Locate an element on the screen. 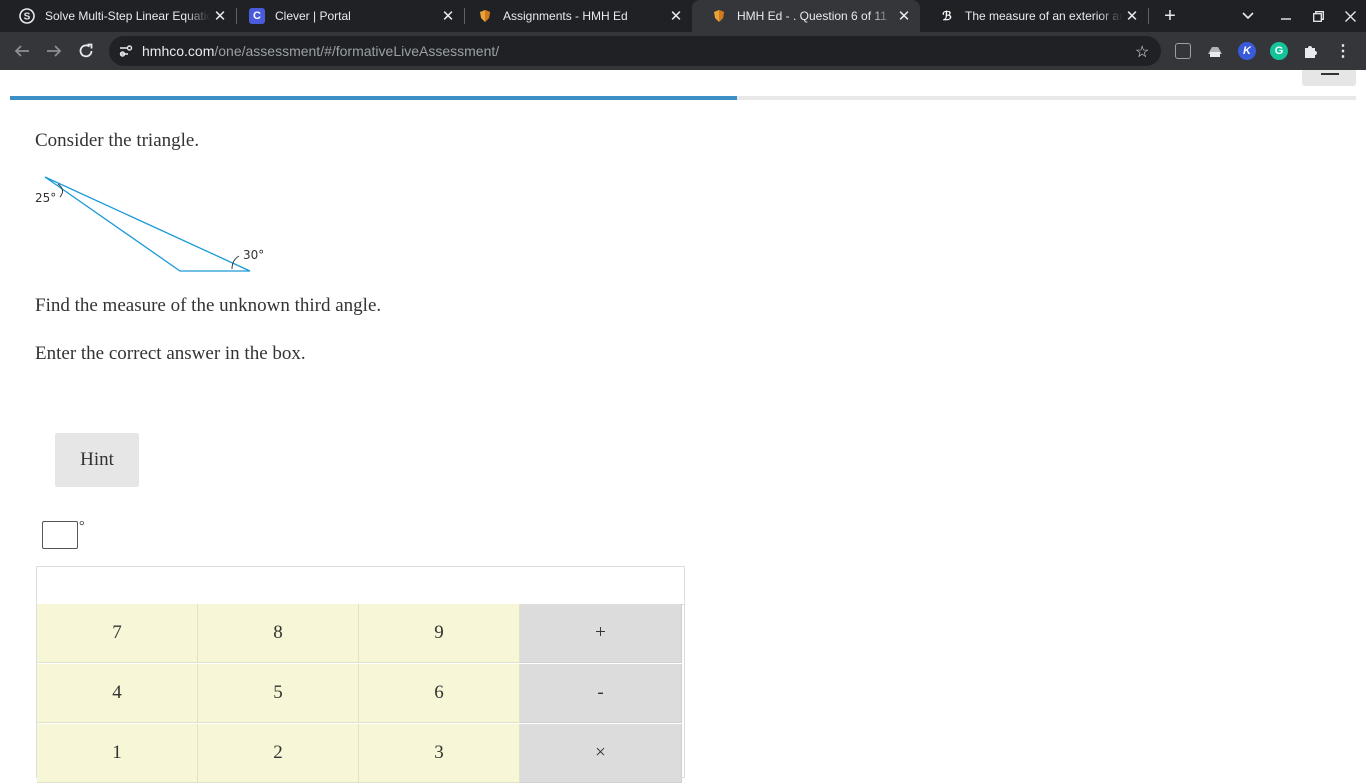 Image resolution: width=1366 pixels, height=783 pixels. tab-solve-equations: S Solve Multi-Step Linear Equatio ✕ is located at coordinates (118, 16).